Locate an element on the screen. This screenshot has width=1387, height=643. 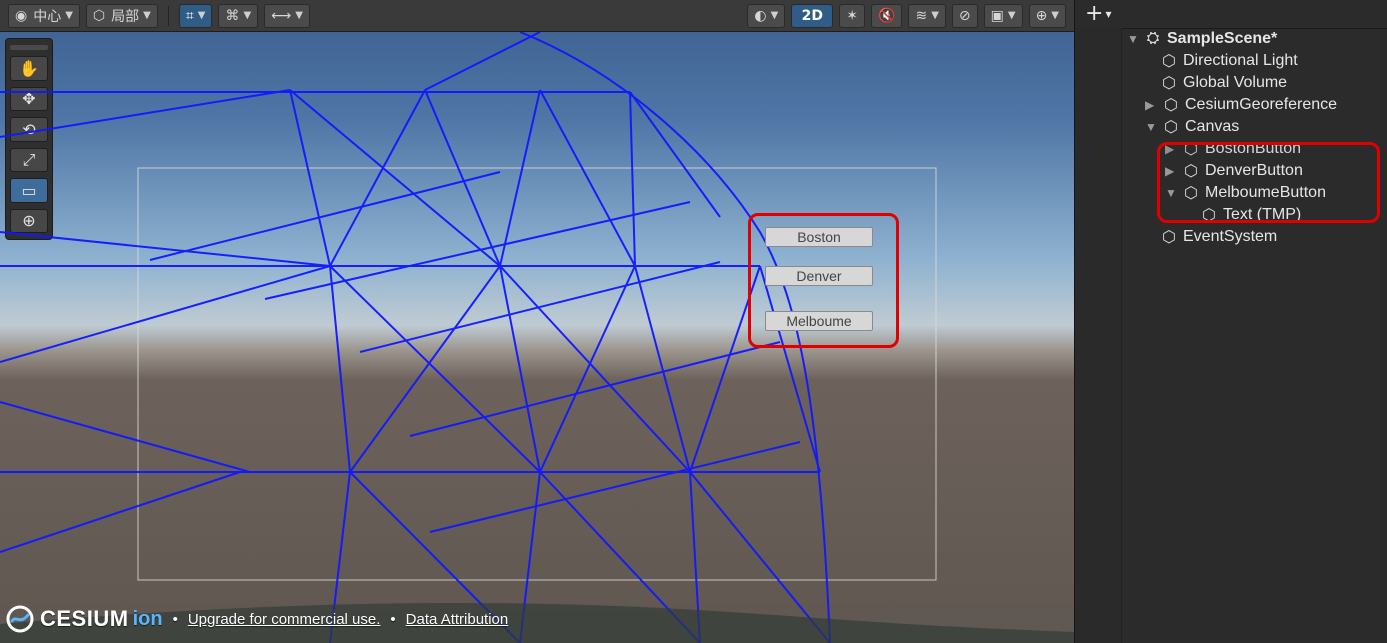
snap-icon: ⌘ is located at coordinates (232, 15).